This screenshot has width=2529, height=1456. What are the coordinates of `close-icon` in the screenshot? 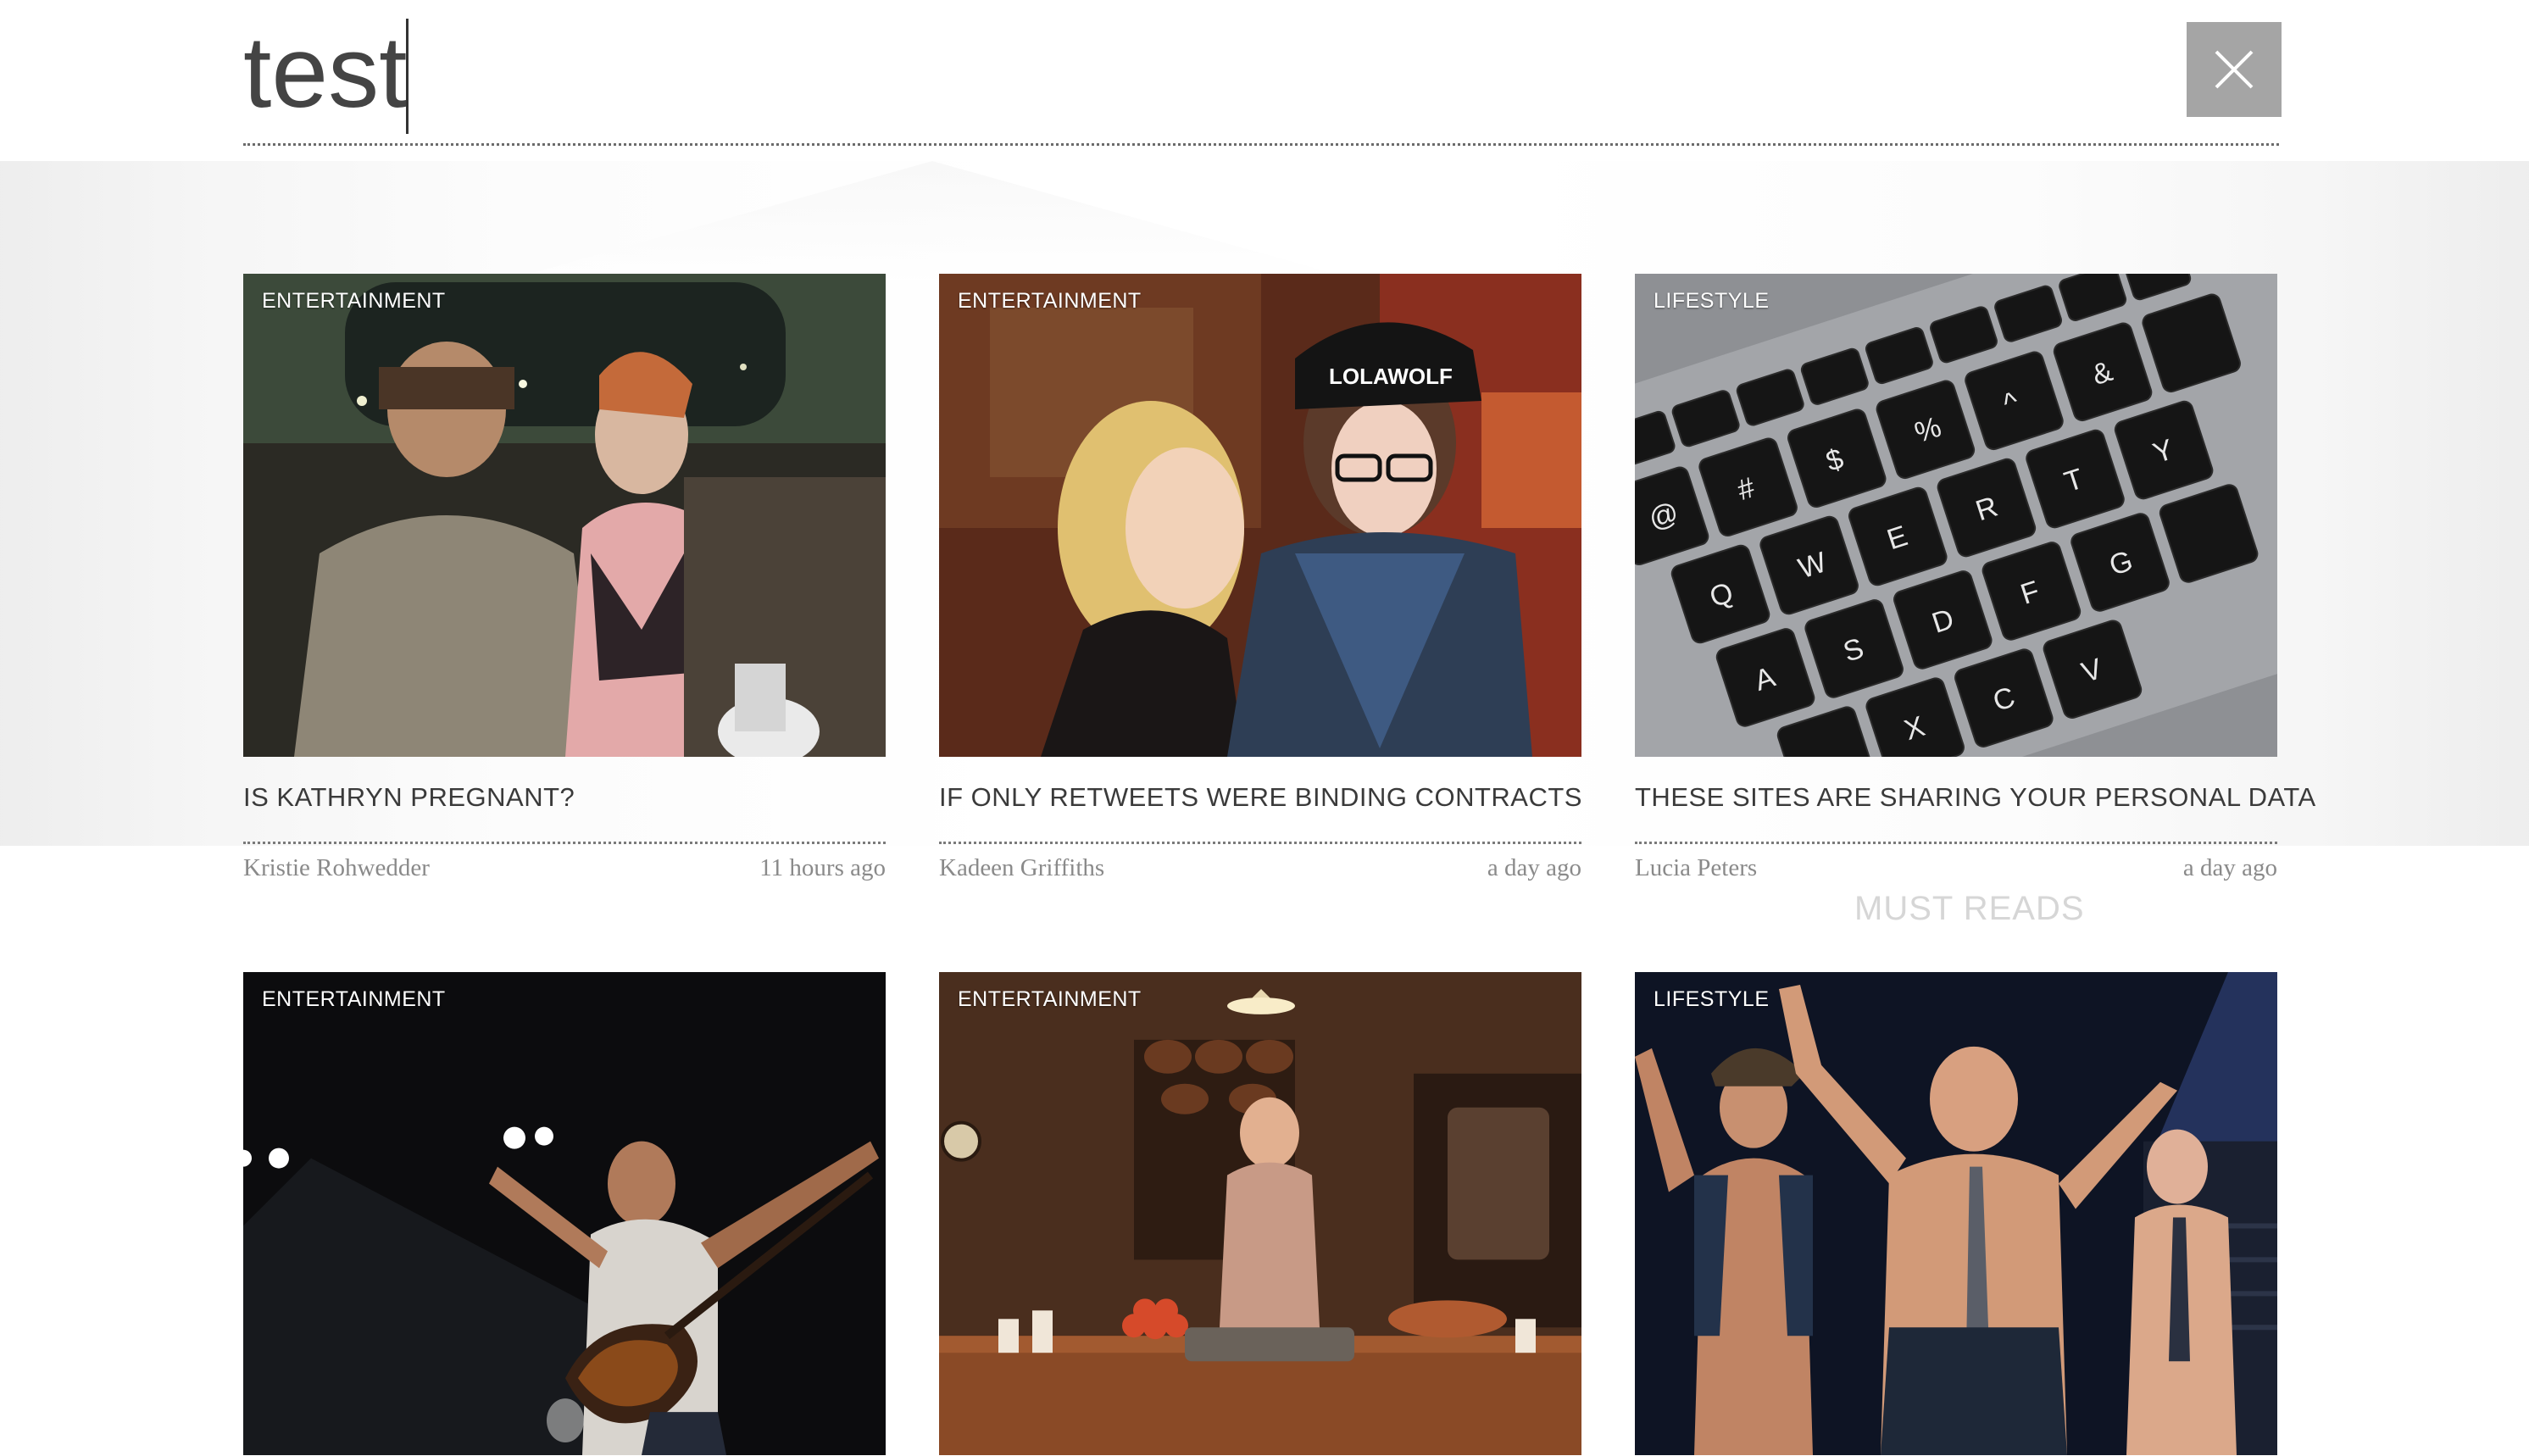 It's located at (2234, 69).